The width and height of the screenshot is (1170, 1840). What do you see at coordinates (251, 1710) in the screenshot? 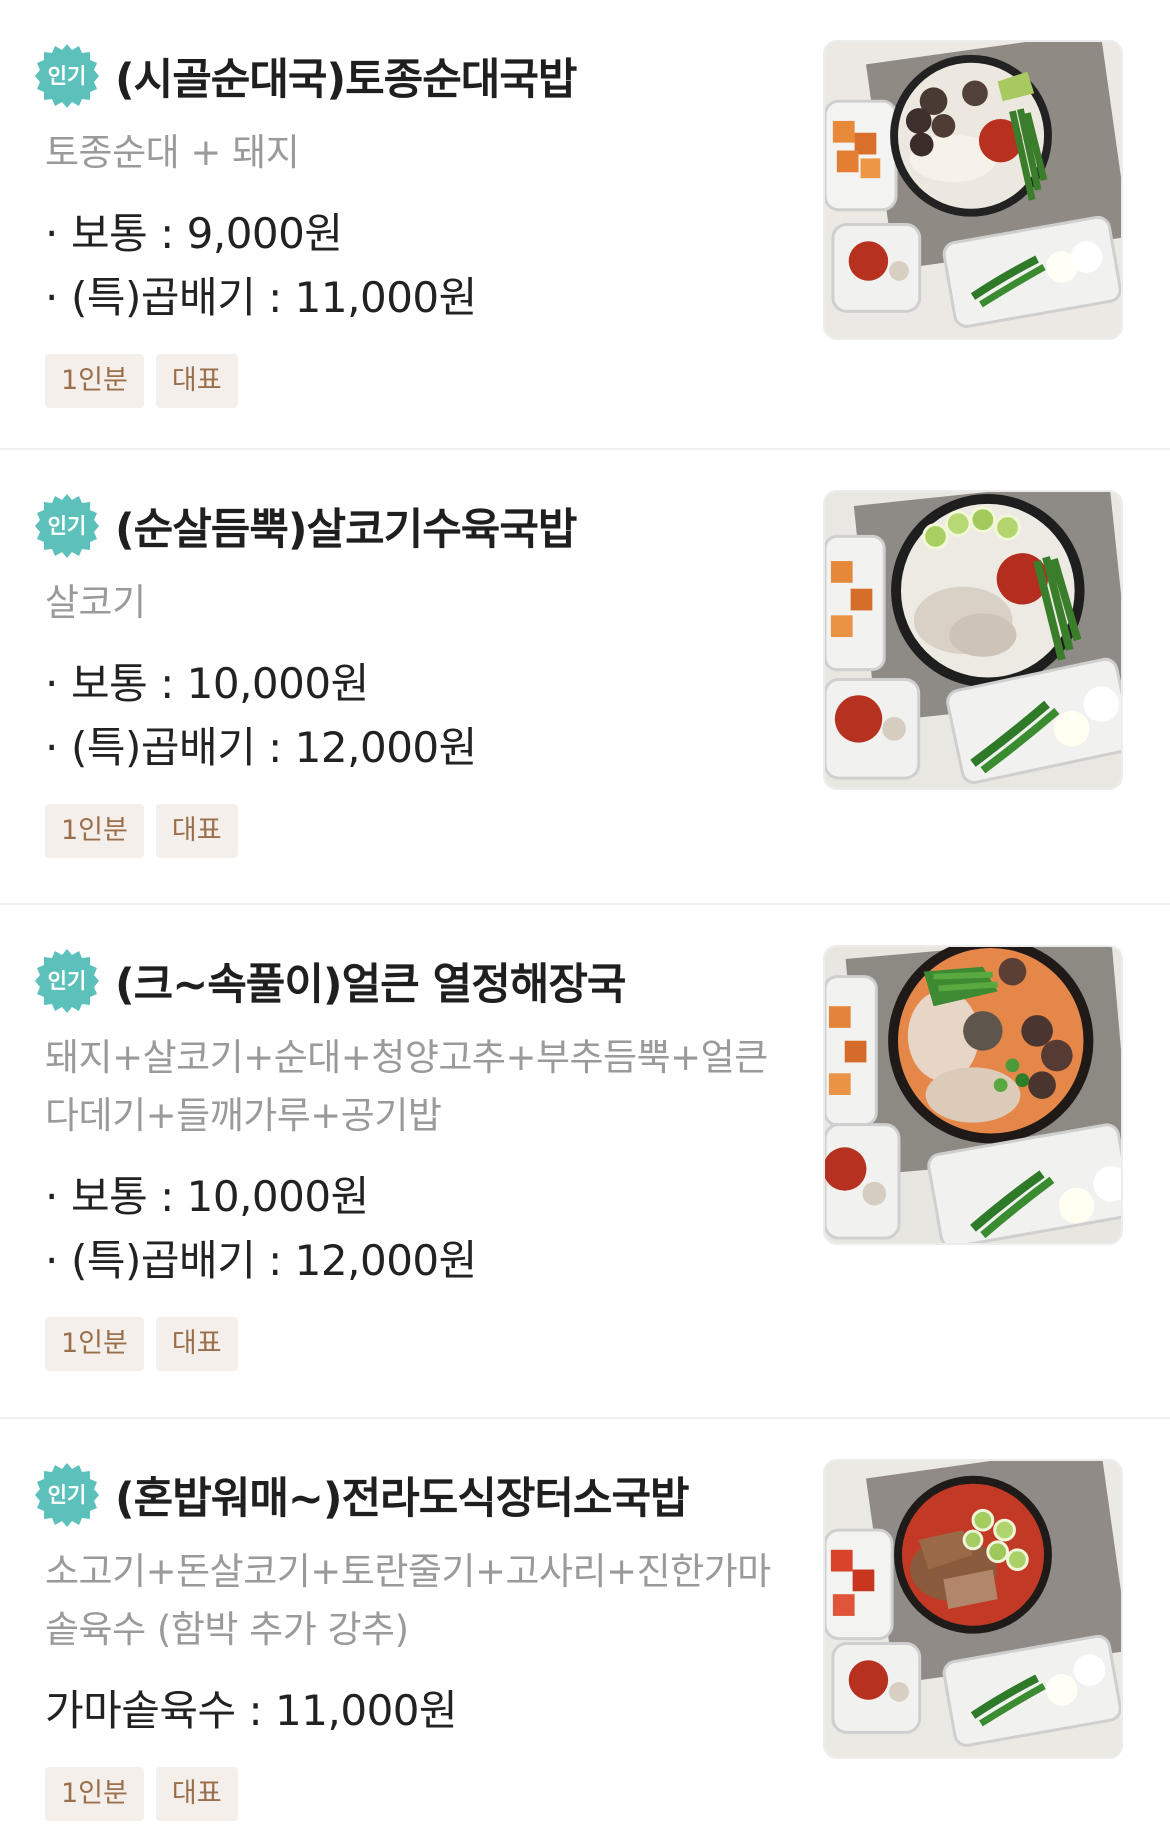
I see `price-text: 가마솥육수 : 11,000원` at bounding box center [251, 1710].